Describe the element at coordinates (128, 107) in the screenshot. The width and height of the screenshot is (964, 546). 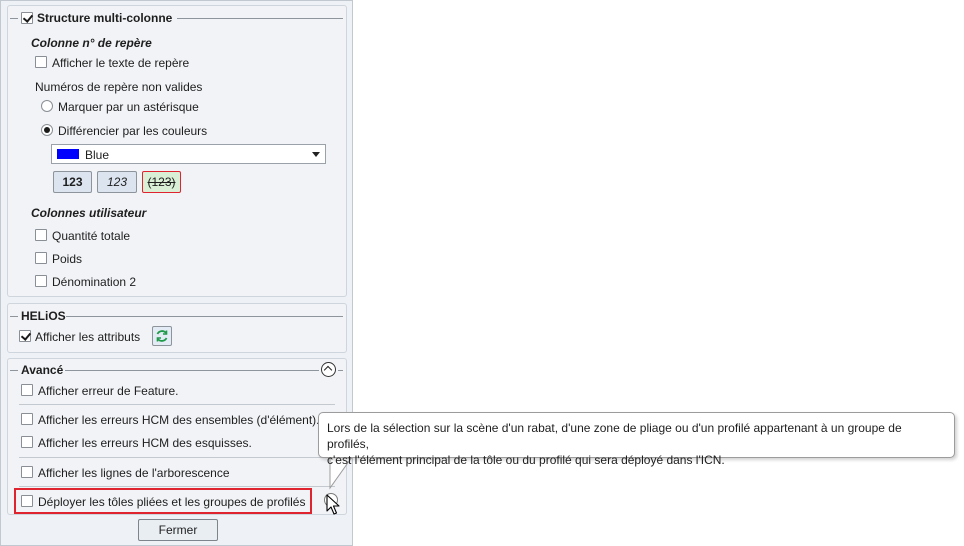
I see `radio-asterisque-label: Marquer par un astérisque` at that location.